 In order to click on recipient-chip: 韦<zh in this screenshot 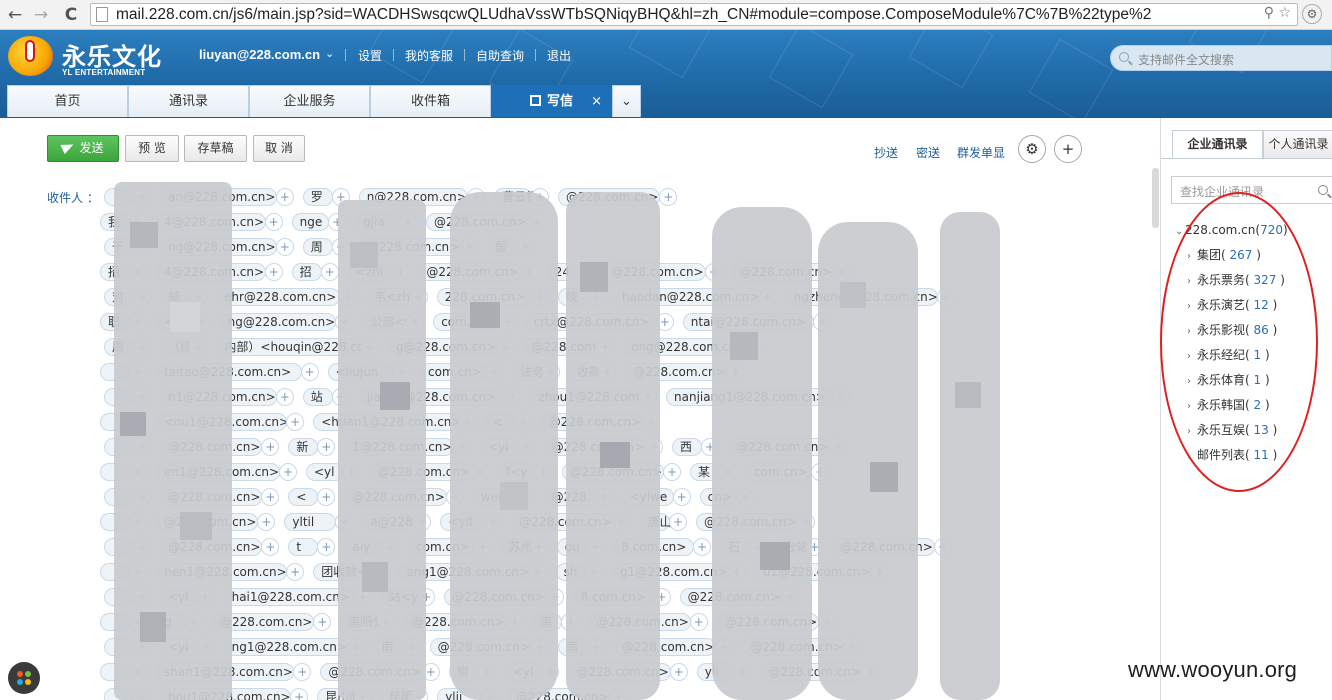, I will do `click(388, 297)`.